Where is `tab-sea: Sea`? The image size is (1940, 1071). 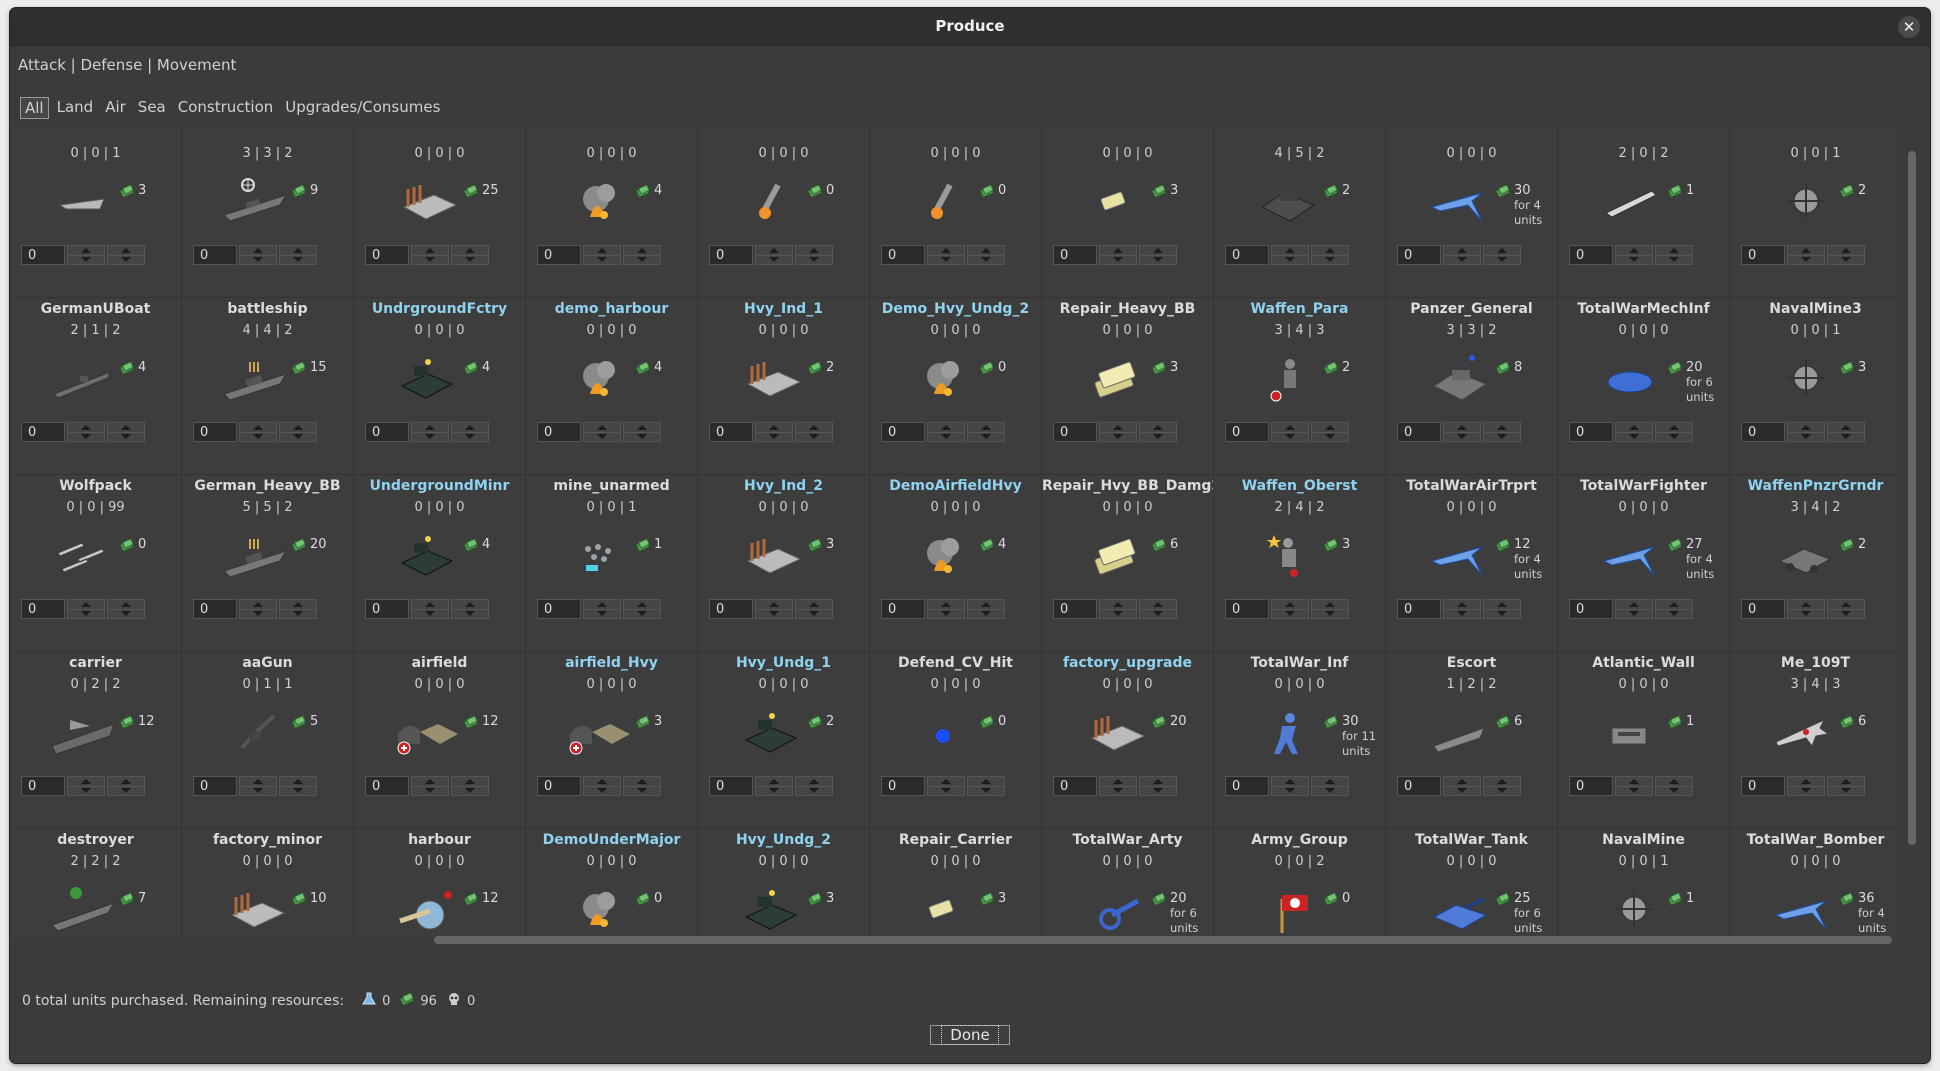 tab-sea: Sea is located at coordinates (152, 108).